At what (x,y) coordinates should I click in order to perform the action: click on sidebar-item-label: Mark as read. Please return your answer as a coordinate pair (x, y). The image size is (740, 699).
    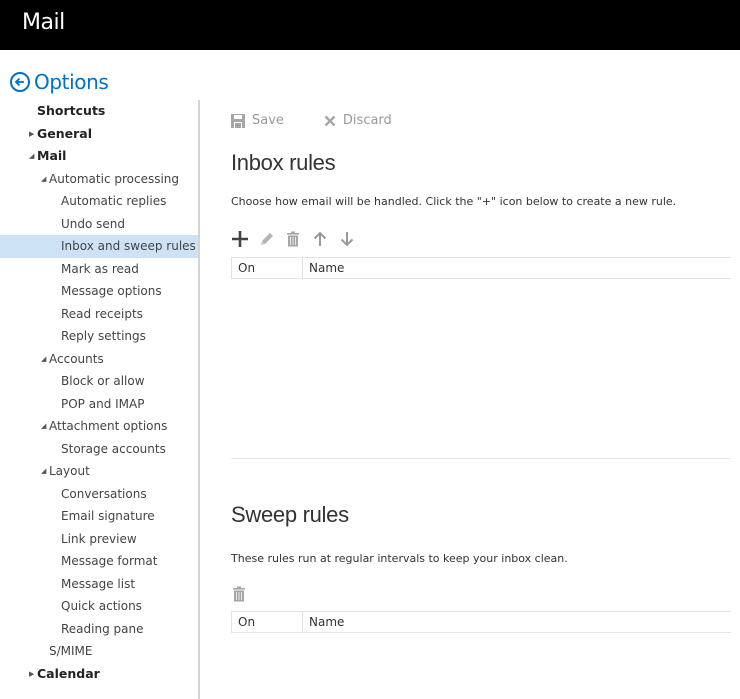
    Looking at the image, I should click on (100, 268).